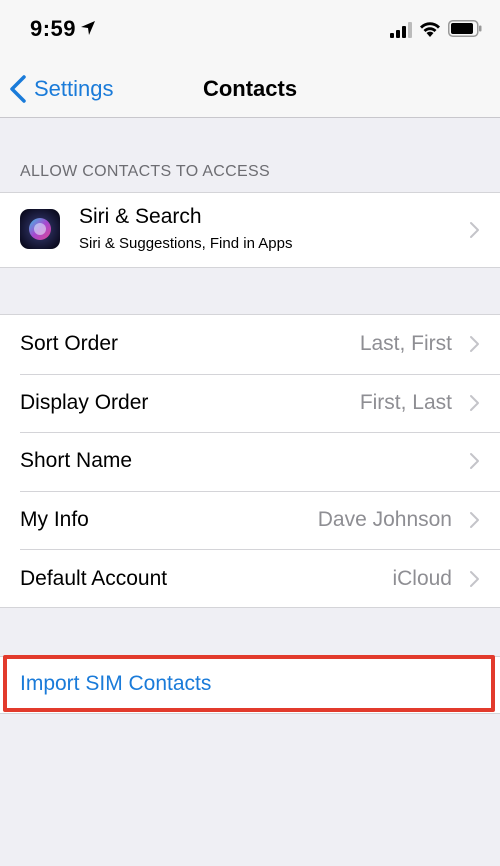  Describe the element at coordinates (422, 578) in the screenshot. I see `row-value: iCloud` at that location.